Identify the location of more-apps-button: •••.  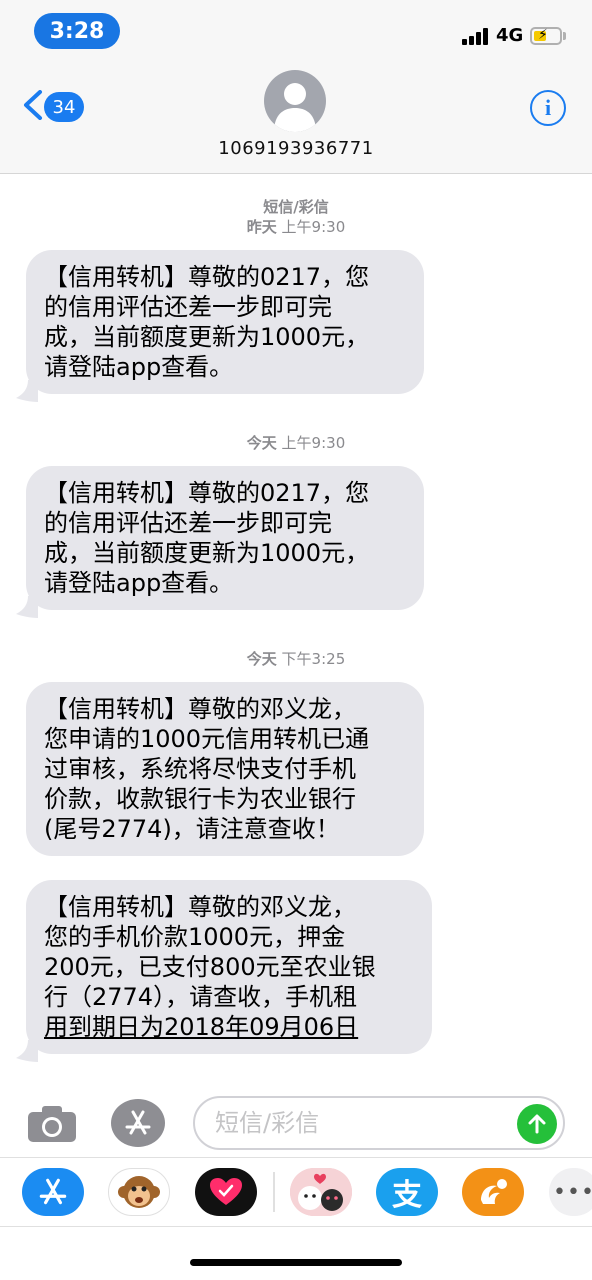
(570, 1192).